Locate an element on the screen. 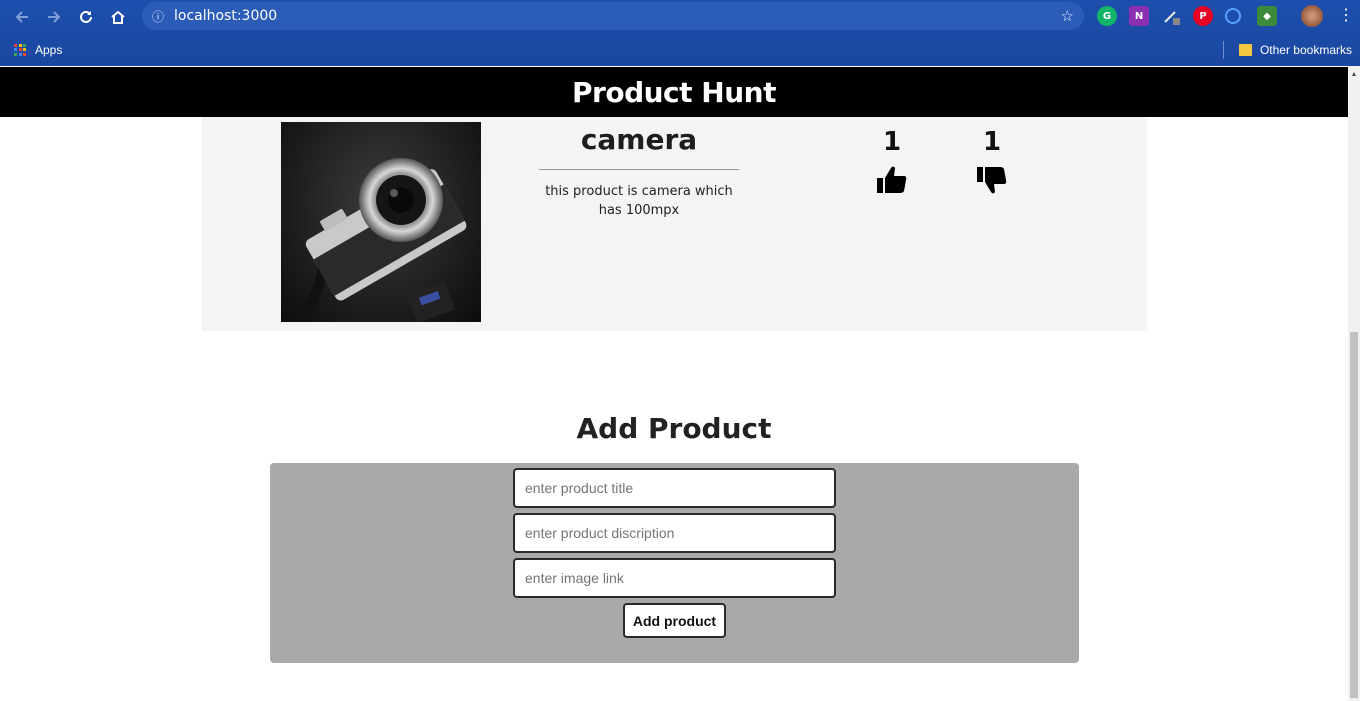 The height and width of the screenshot is (701, 1360). camera-photo is located at coordinates (381, 240).